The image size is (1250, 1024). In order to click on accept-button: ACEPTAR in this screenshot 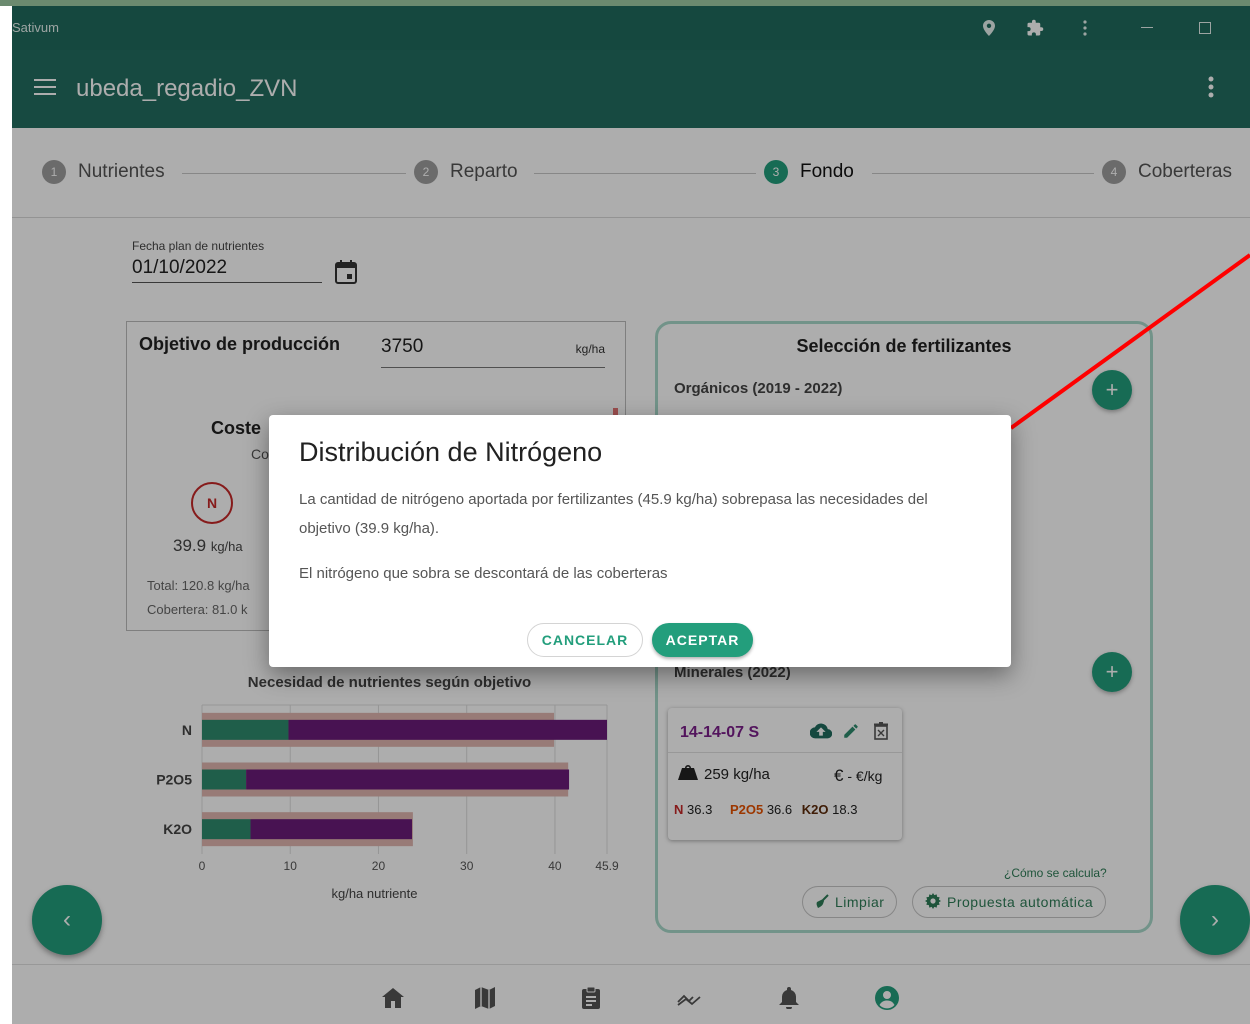, I will do `click(702, 640)`.